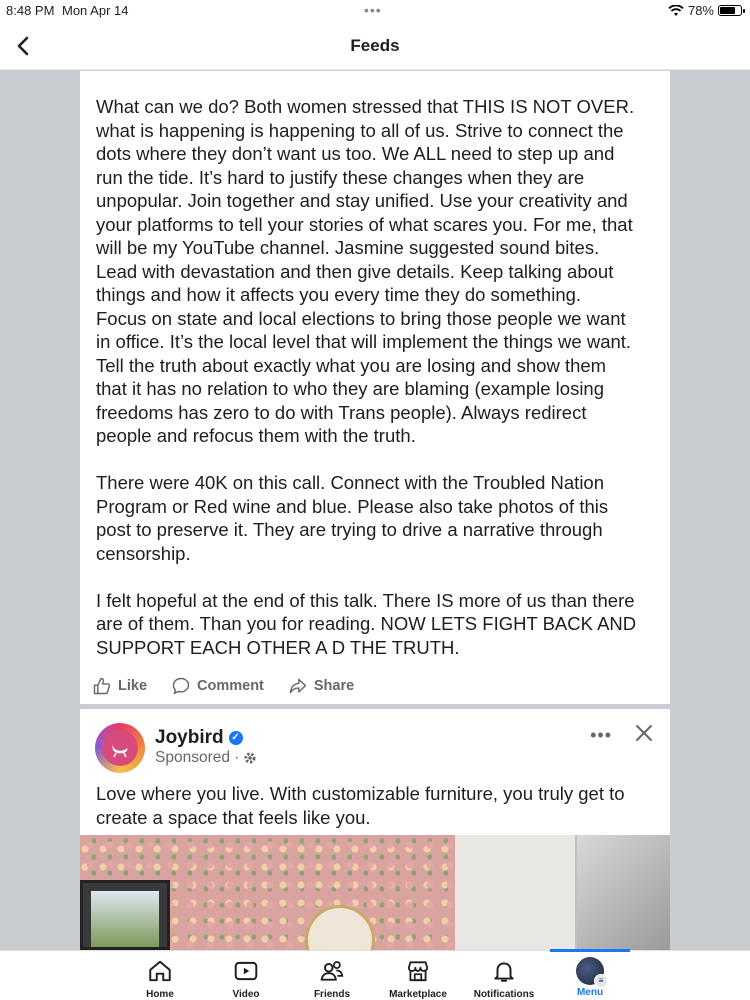 The height and width of the screenshot is (1000, 750). Describe the element at coordinates (298, 686) in the screenshot. I see `share-arrow-icon` at that location.